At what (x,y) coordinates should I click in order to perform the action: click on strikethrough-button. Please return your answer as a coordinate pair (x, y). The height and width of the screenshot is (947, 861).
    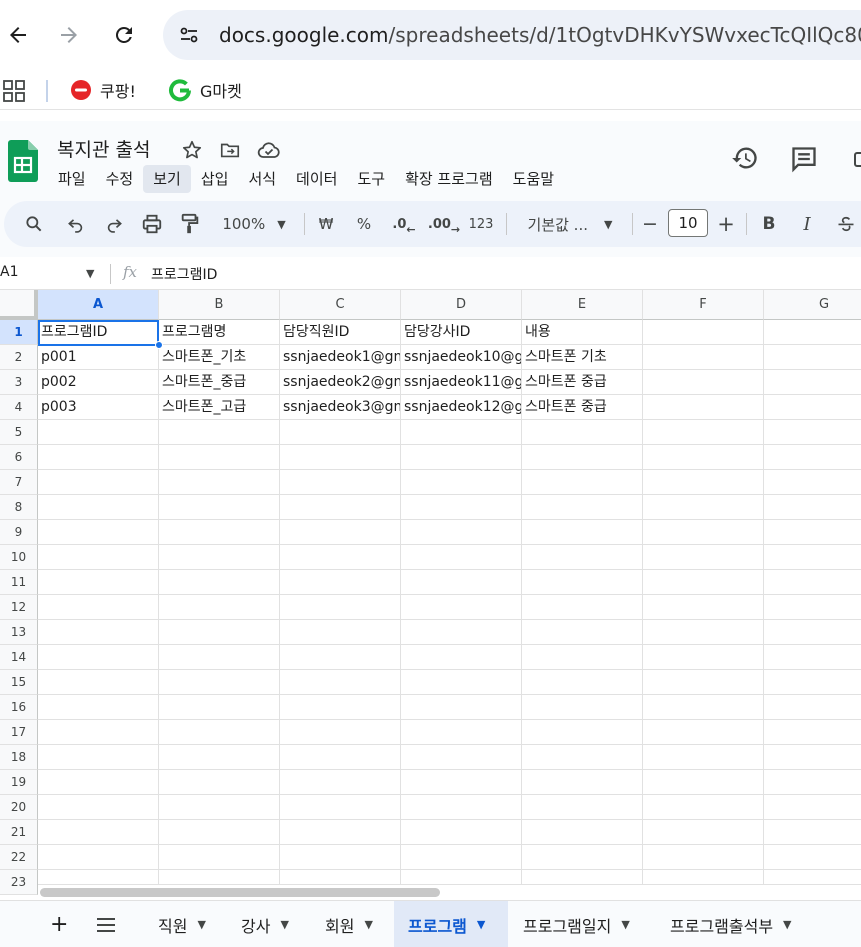
    Looking at the image, I should click on (846, 224).